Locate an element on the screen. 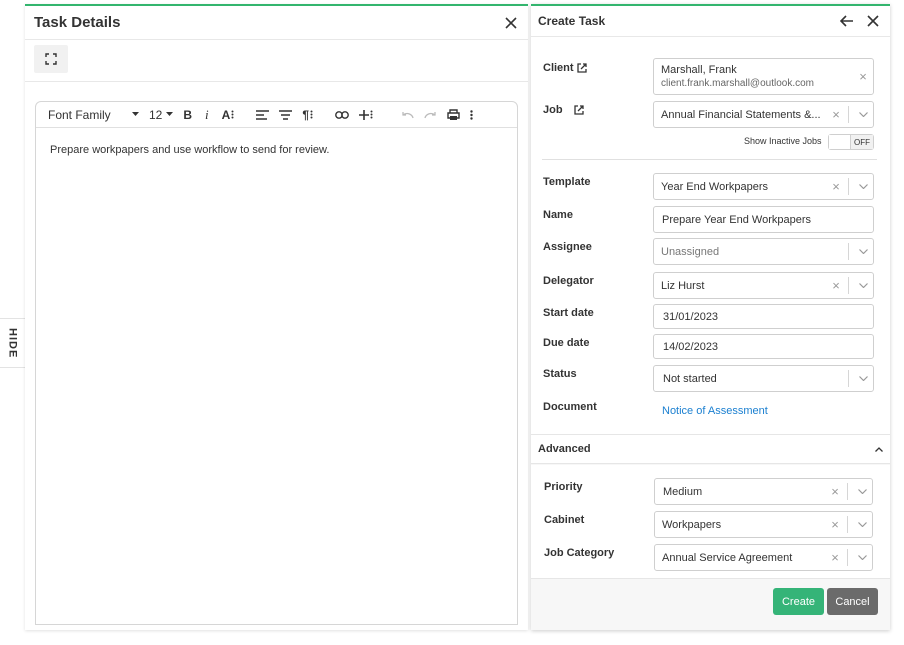  document-link: Notice of Assessment is located at coordinates (715, 411).